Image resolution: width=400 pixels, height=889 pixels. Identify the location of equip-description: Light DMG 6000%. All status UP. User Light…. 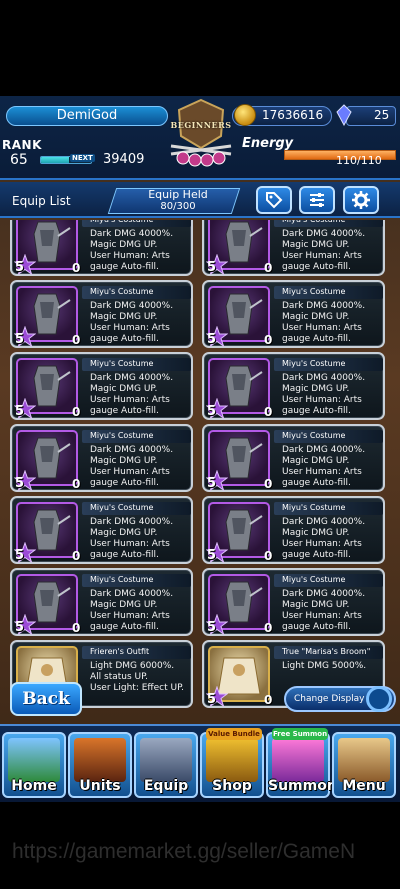
(142, 677).